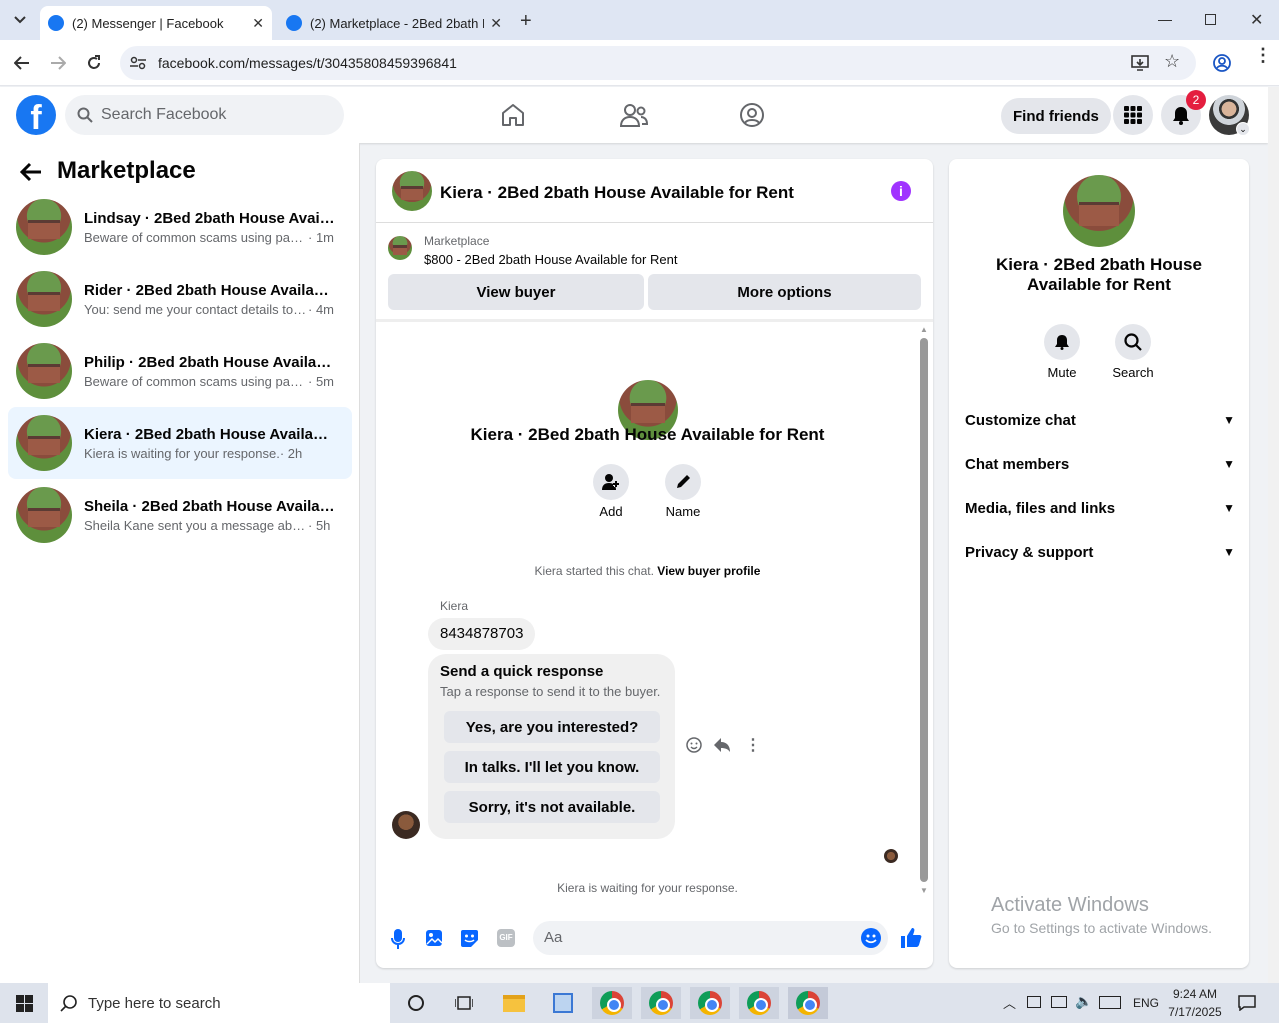 This screenshot has height=1023, width=1279. Describe the element at coordinates (138, 63) in the screenshot. I see `site-settings-icon` at that location.